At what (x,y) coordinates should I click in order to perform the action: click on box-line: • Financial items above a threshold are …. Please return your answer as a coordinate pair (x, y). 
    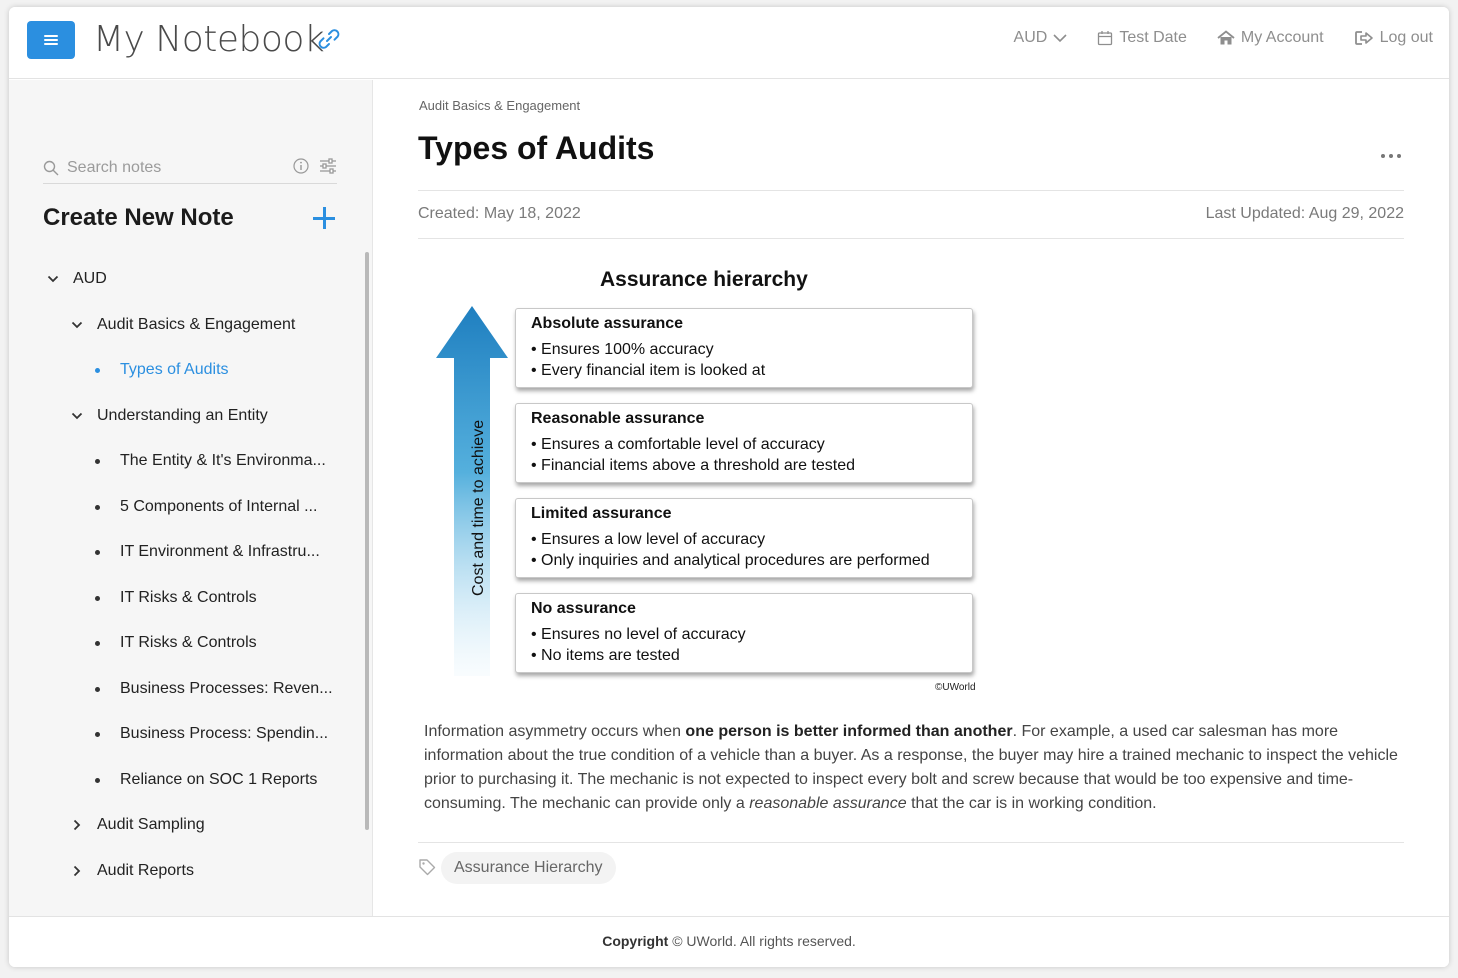
    Looking at the image, I should click on (693, 465).